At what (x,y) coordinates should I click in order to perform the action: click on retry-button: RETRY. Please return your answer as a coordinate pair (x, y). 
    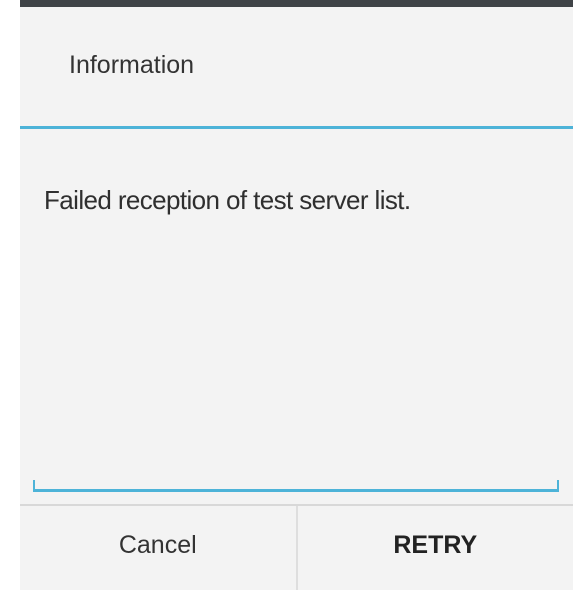
    Looking at the image, I should click on (435, 548).